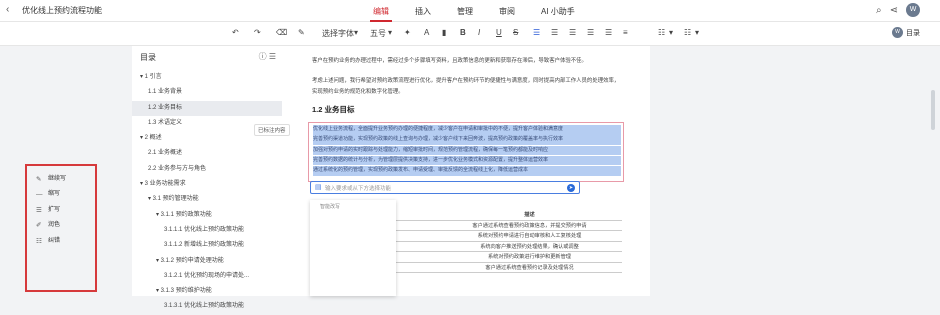  I want to click on text-color-icon: A, so click(426, 32).